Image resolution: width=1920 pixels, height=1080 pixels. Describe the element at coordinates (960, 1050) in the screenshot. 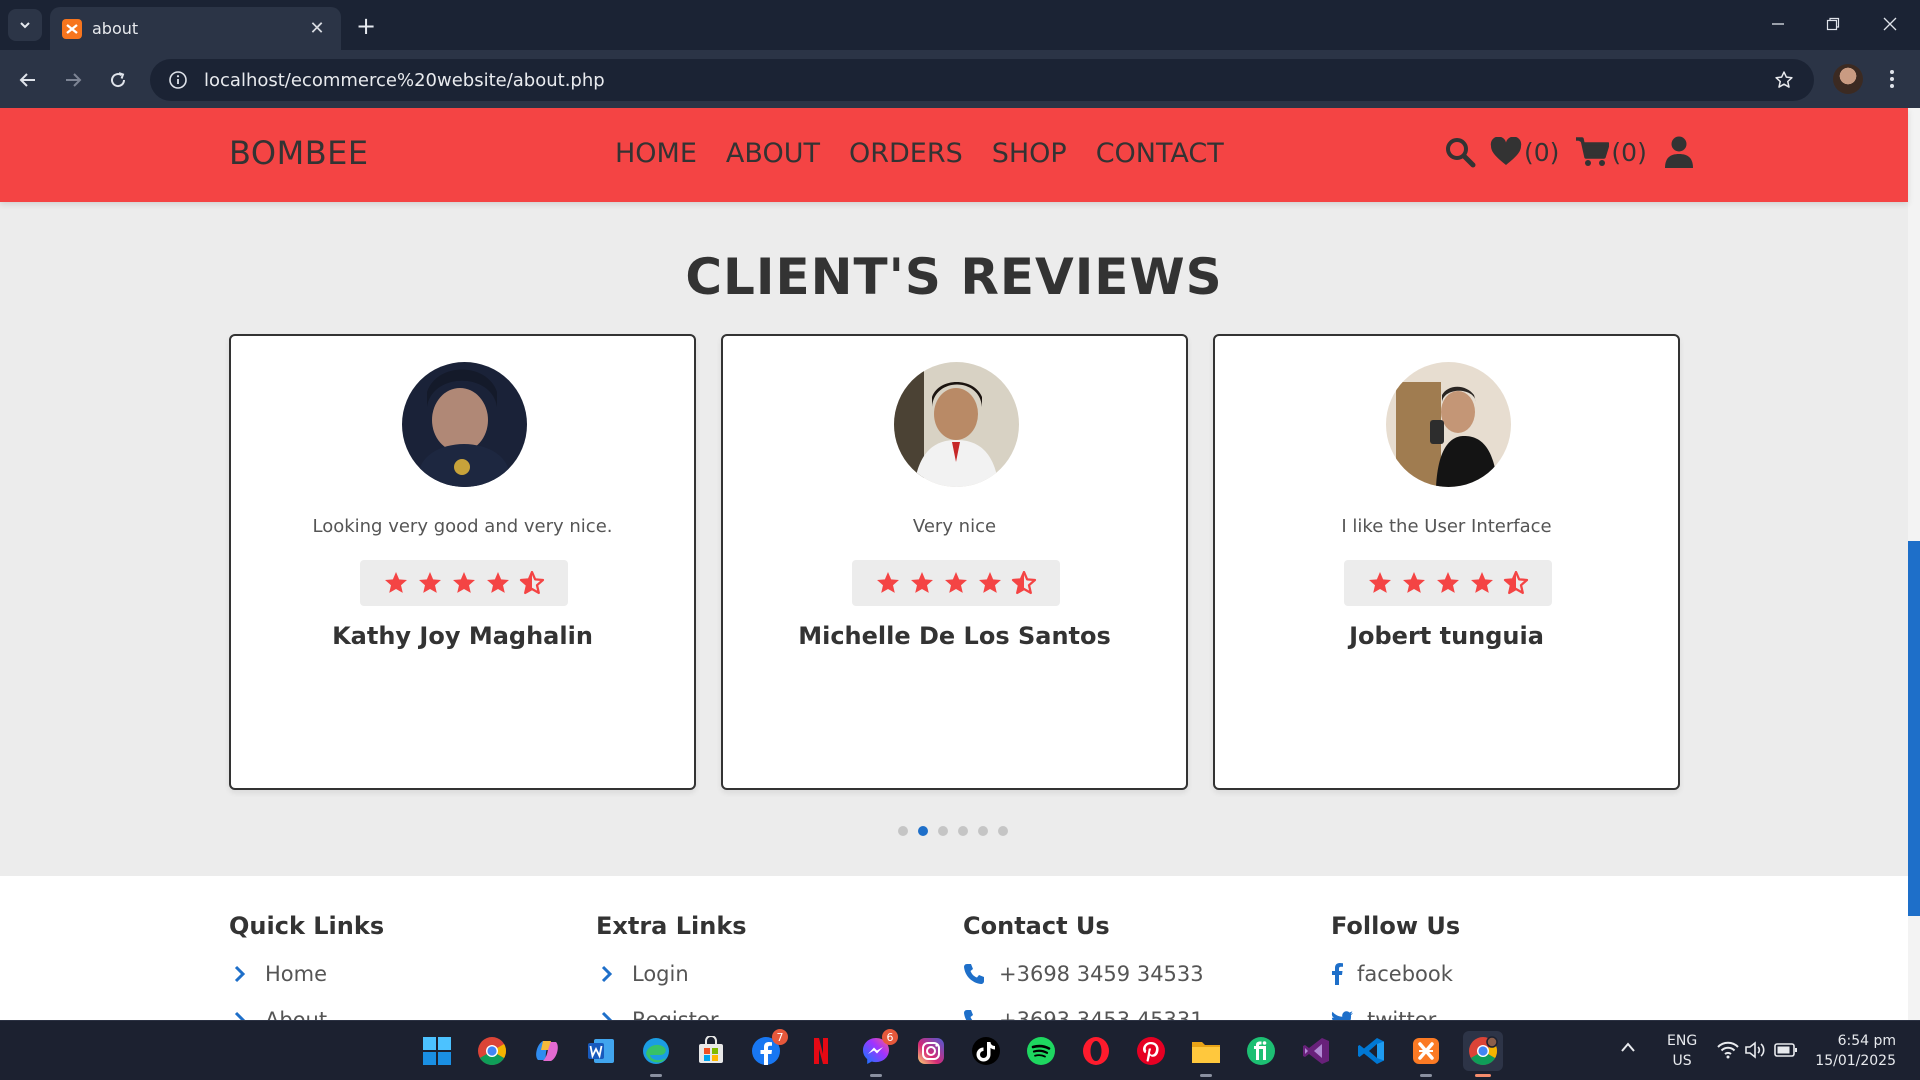

I see `windows-taskbar: 7 6 ENG US 6:54 pm 15/01/2025` at that location.